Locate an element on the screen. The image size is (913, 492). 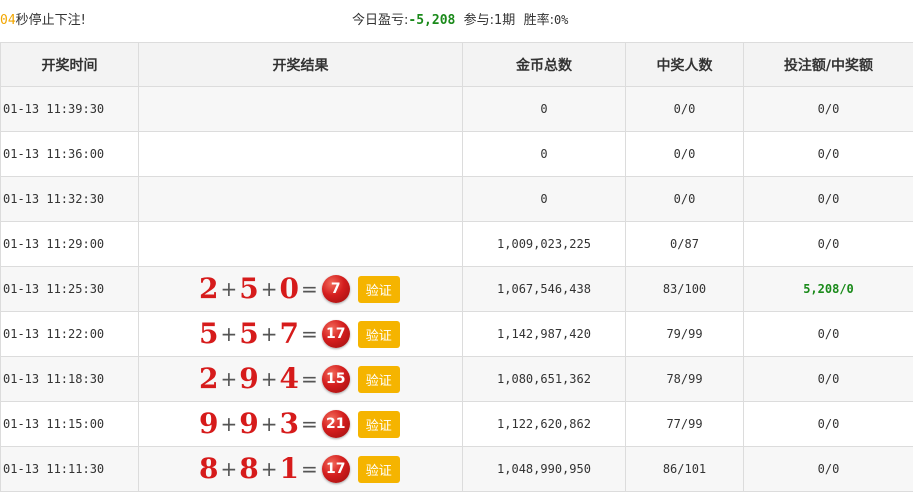
result-digit-3: 0 is located at coordinates (289, 289).